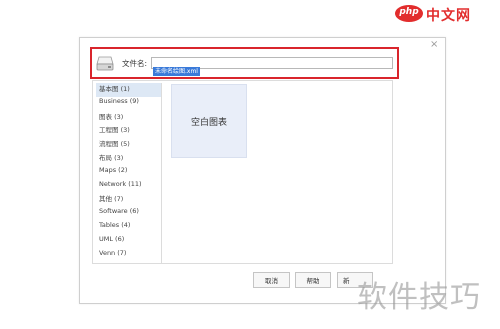  I want to click on category-item-engineering: 工程图 (3), so click(128, 131).